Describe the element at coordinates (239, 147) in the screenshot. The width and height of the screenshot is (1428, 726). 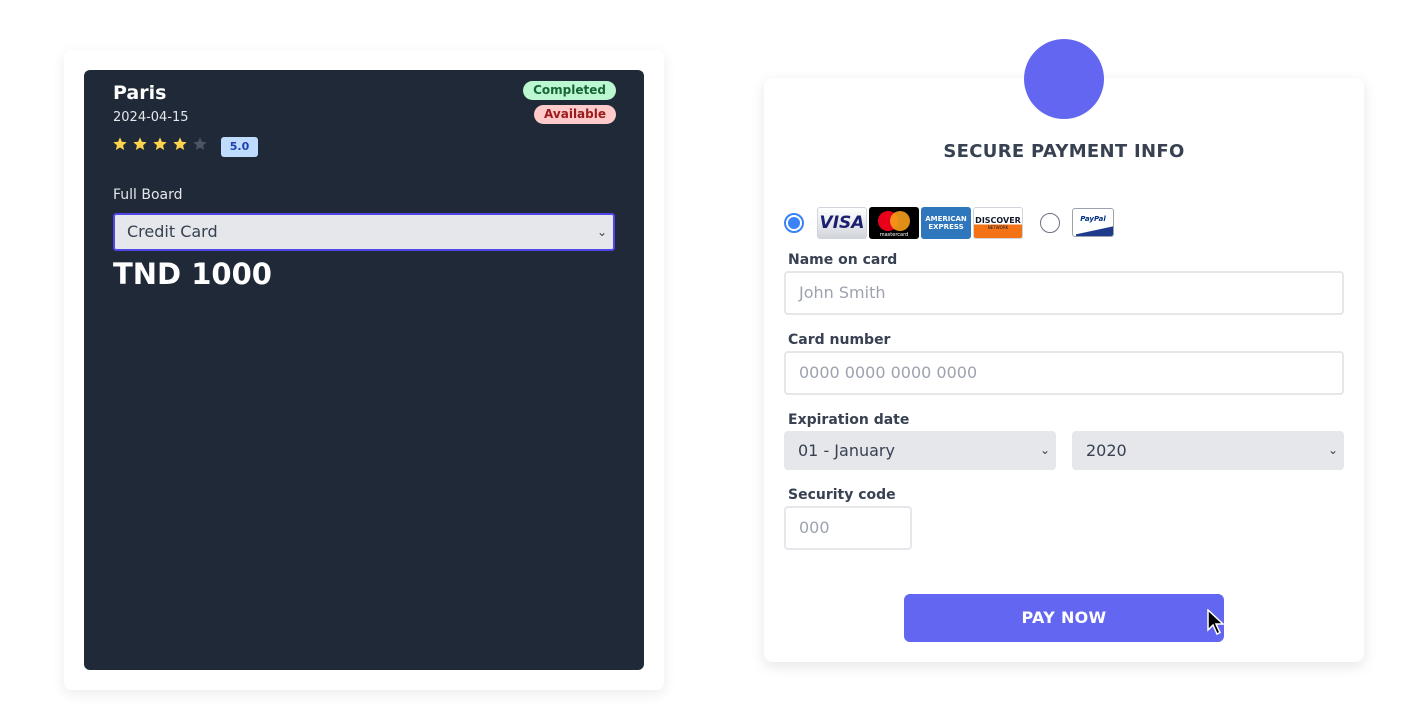
I see `rating-badge: 5.0` at that location.